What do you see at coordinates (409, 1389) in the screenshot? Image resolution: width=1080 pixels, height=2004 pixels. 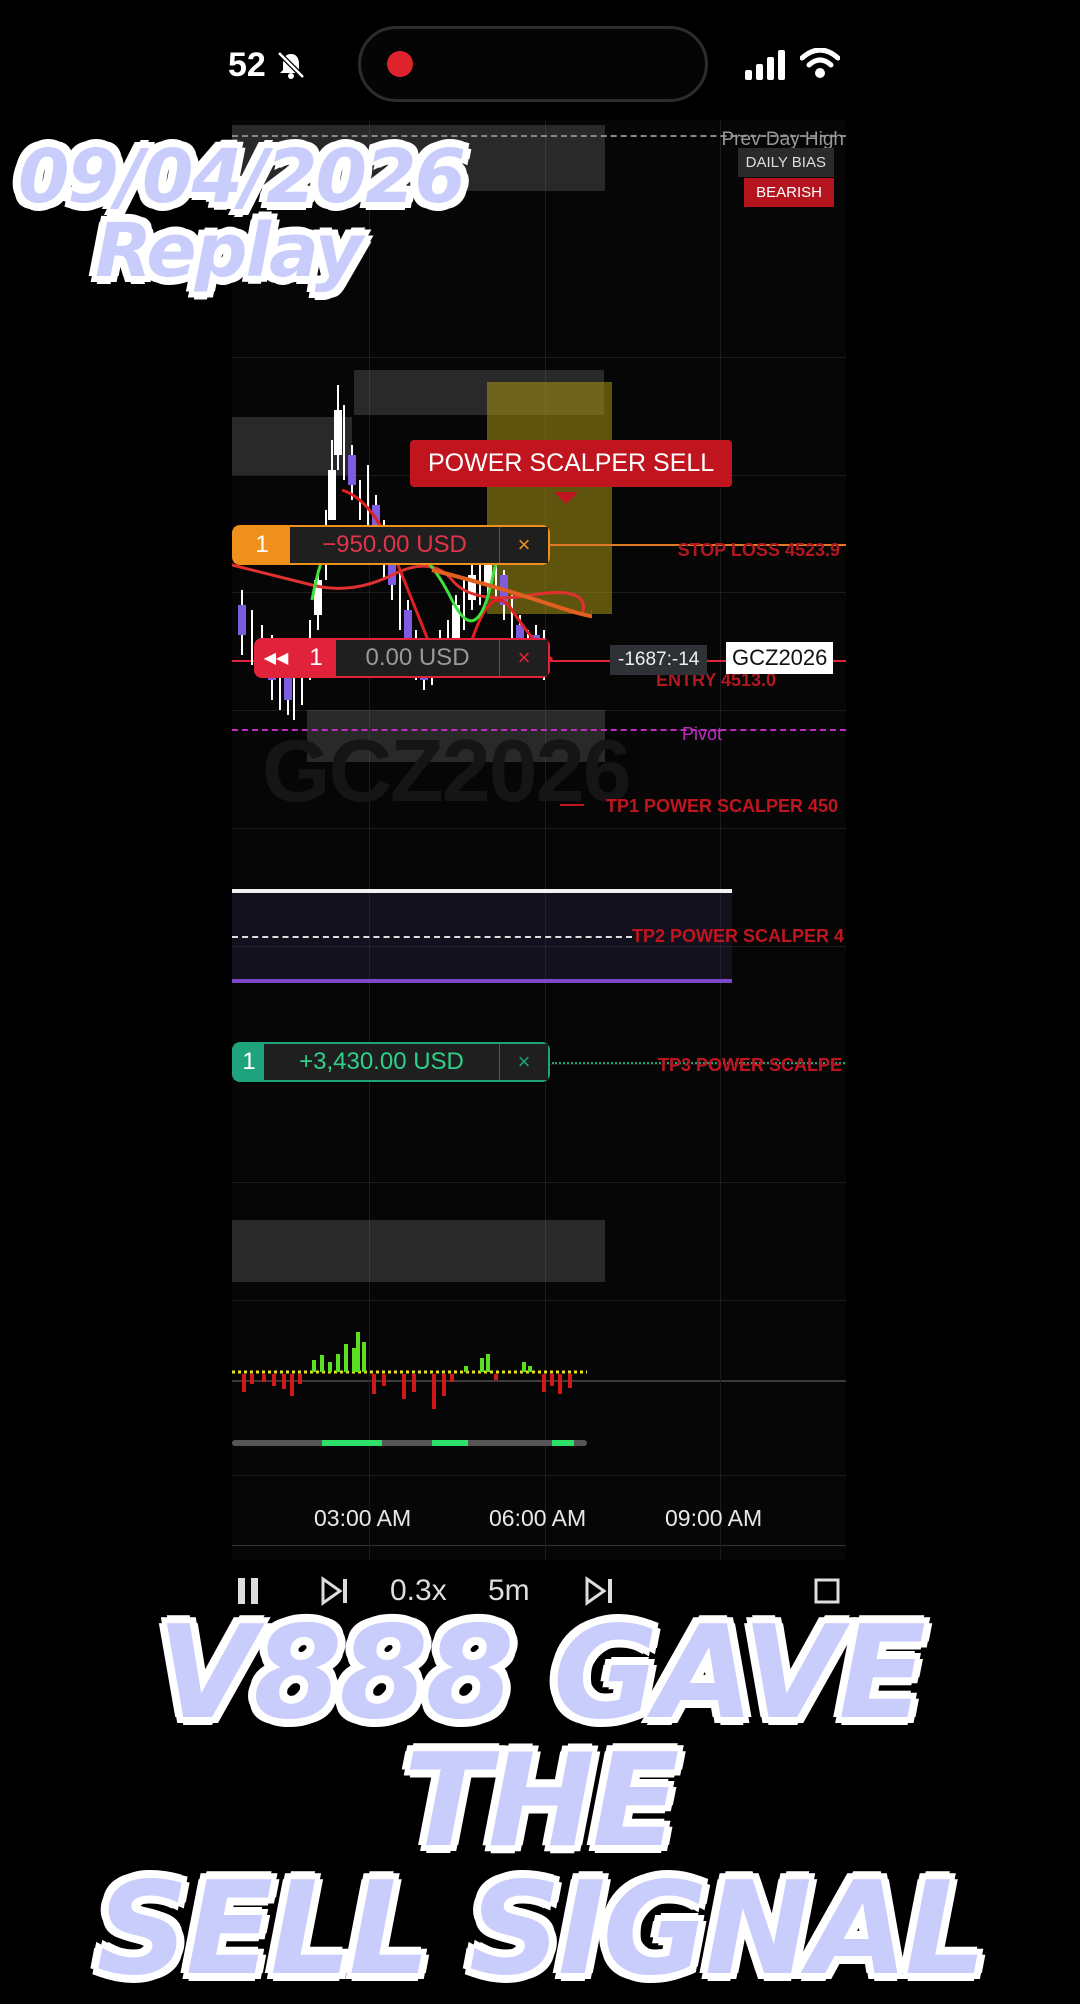 I see `momentum-histogram` at bounding box center [409, 1389].